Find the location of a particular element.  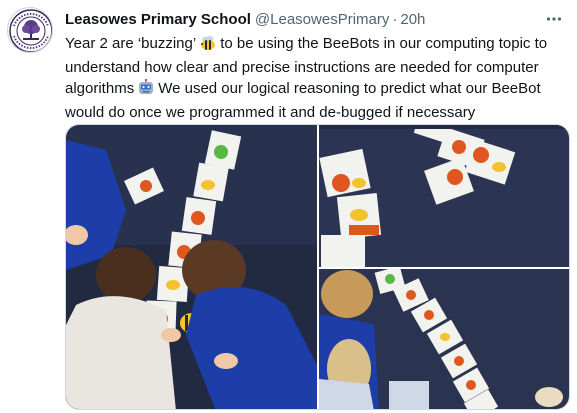

account-name: Leasowes Primary School is located at coordinates (158, 19).